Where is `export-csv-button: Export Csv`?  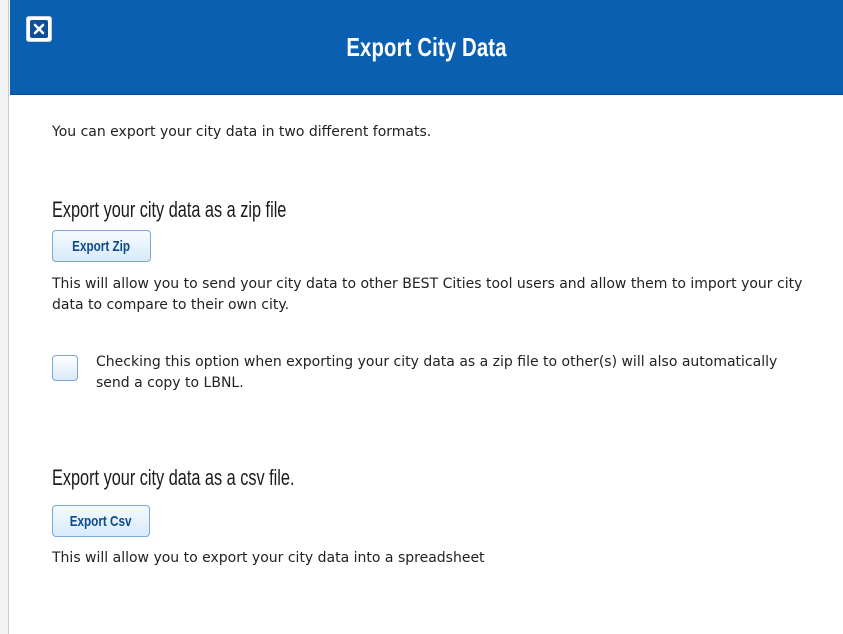 export-csv-button: Export Csv is located at coordinates (101, 521).